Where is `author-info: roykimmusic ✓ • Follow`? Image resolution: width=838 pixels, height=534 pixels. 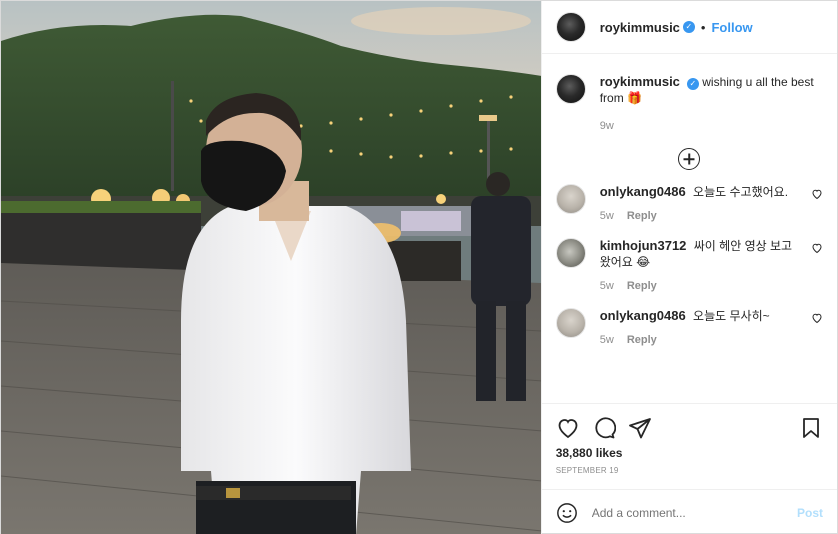
author-info: roykimmusic ✓ • Follow is located at coordinates (676, 27).